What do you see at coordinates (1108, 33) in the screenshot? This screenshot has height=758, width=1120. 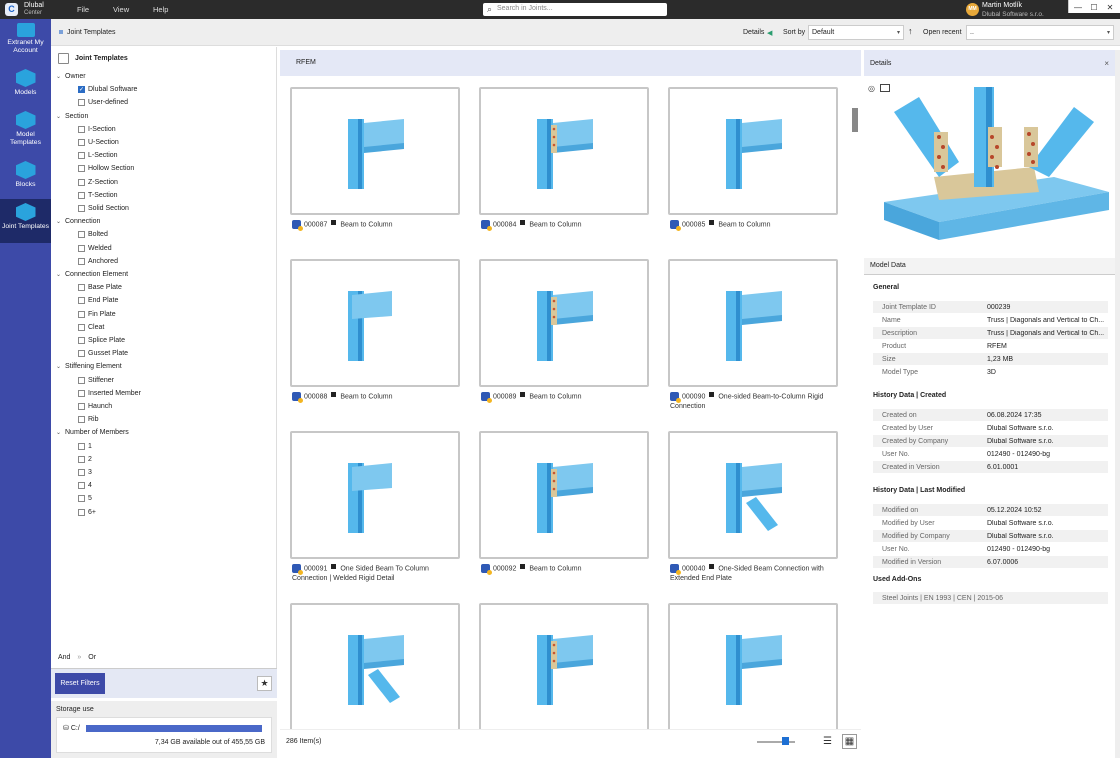 I see `dropdown-icon: ▾` at bounding box center [1108, 33].